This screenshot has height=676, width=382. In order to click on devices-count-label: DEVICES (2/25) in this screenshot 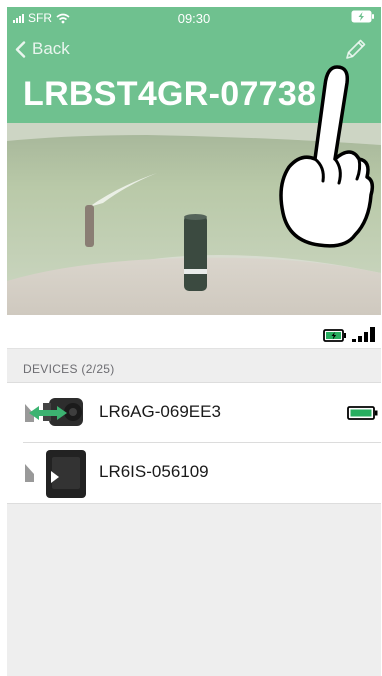, I will do `click(69, 369)`.